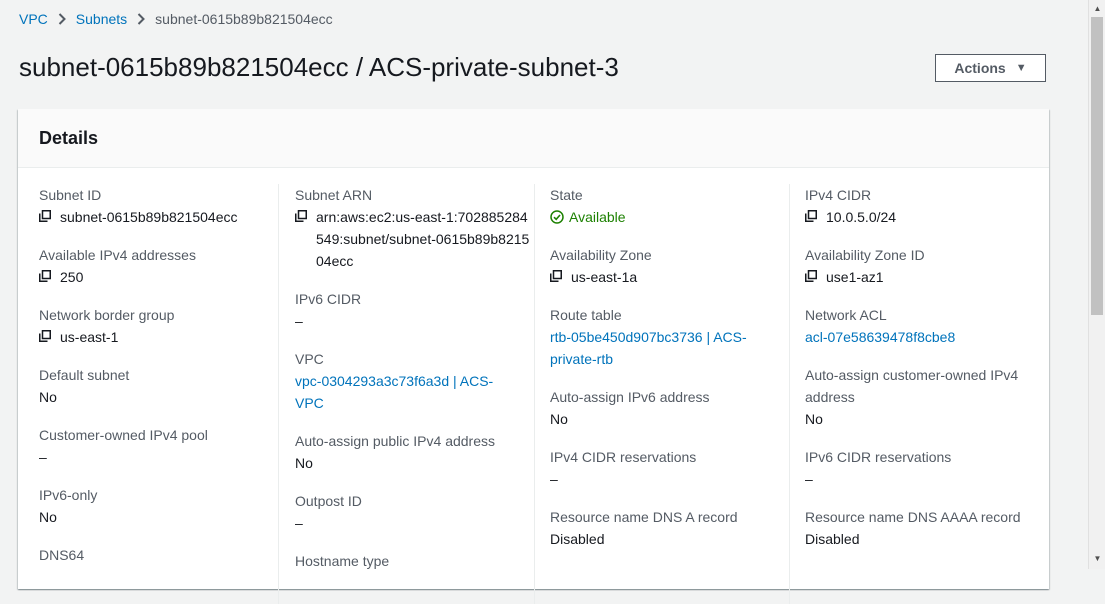 The image size is (1105, 604). Describe the element at coordinates (913, 517) in the screenshot. I see `field-label: Resource name DNS AAAA record` at that location.